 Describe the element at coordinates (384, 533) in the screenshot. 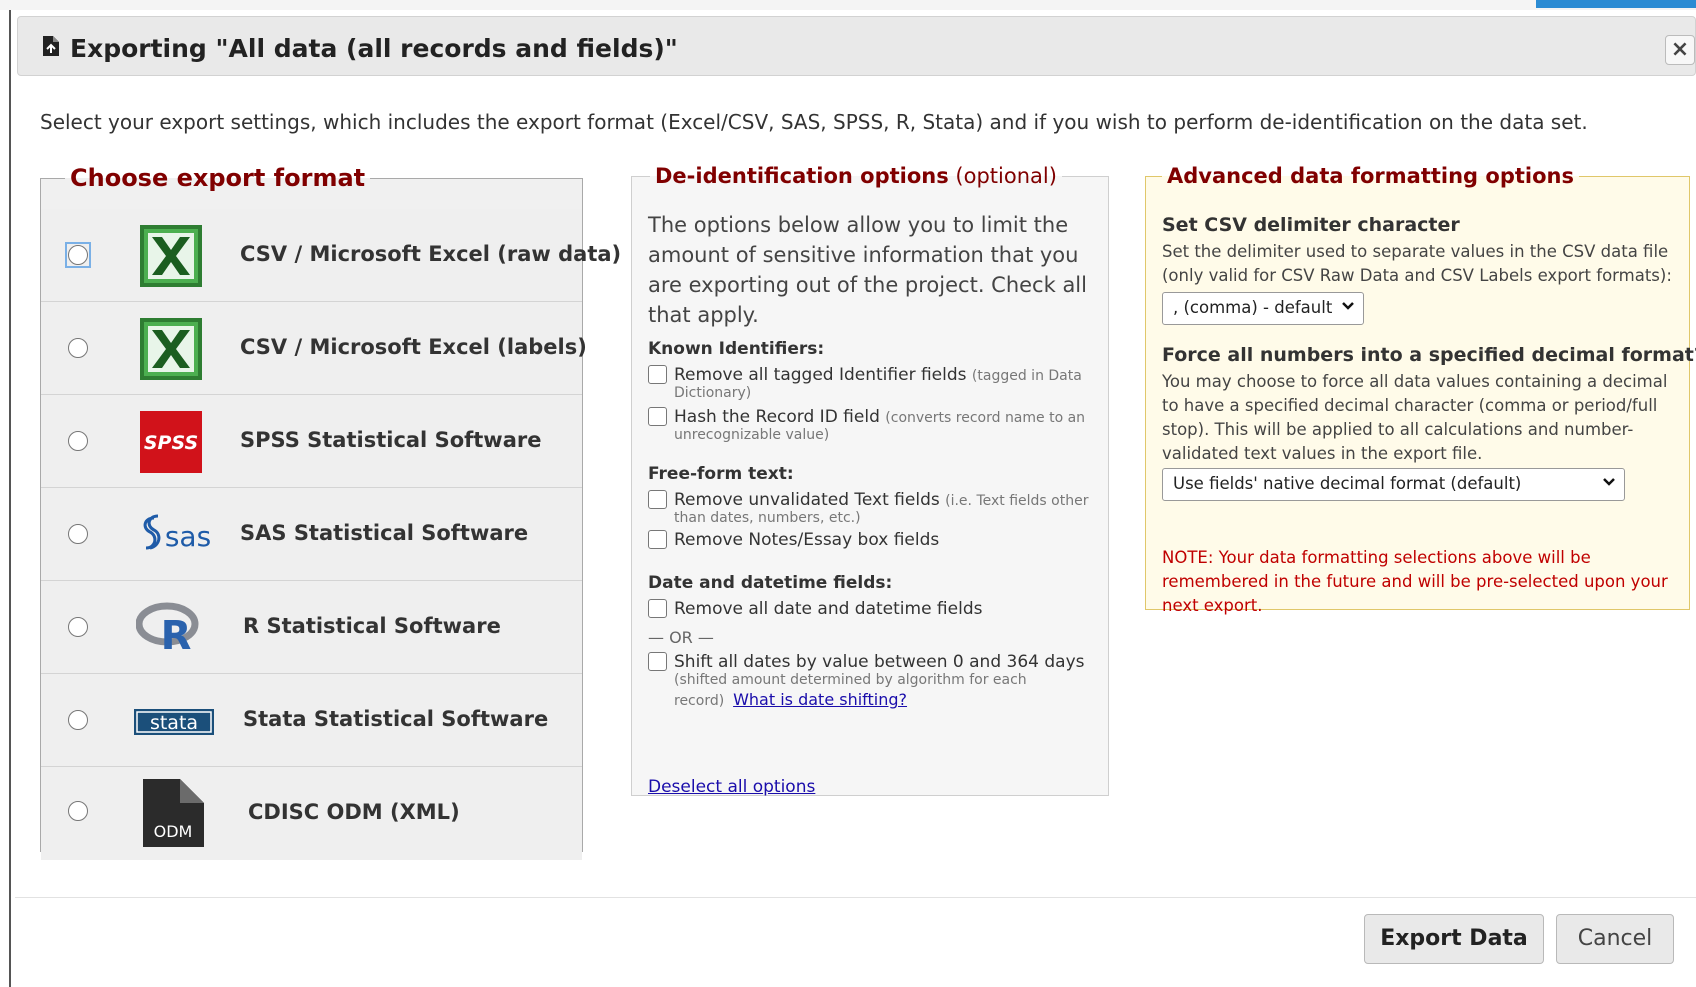

I see `format-label: SAS Statistical Software` at that location.